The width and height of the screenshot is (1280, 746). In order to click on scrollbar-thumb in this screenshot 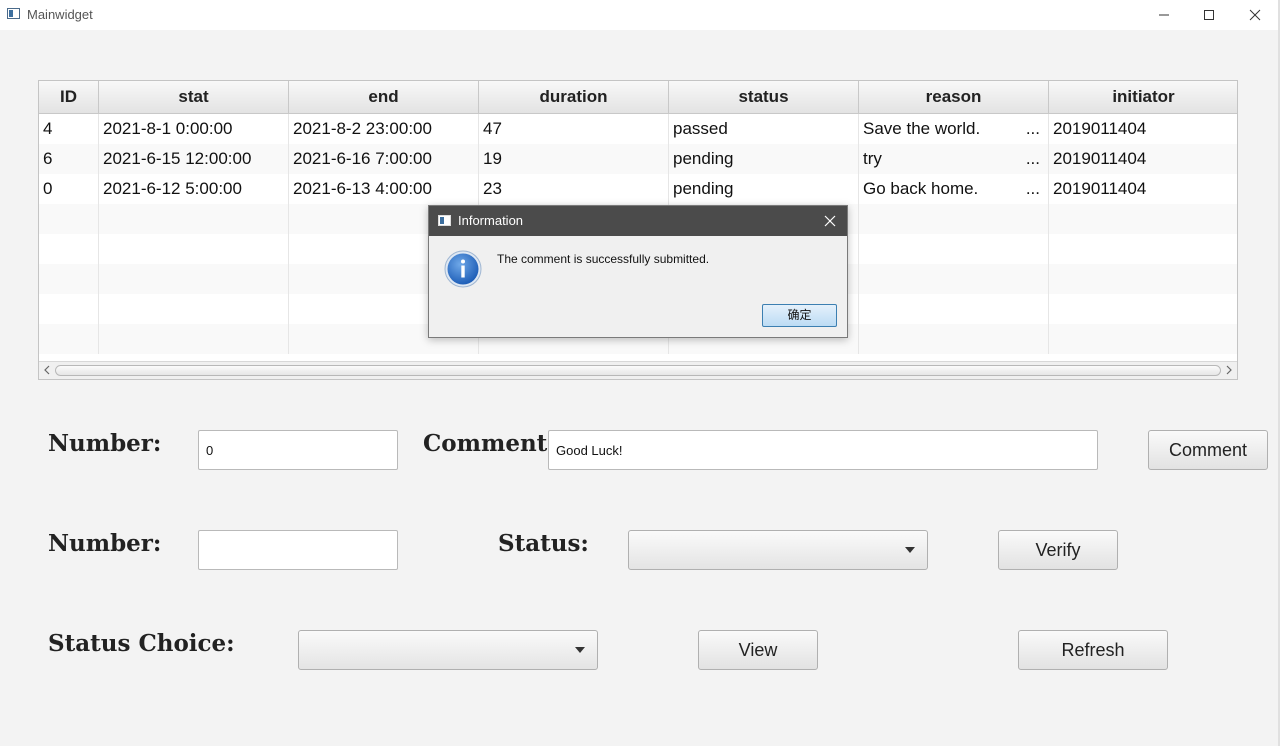, I will do `click(638, 370)`.